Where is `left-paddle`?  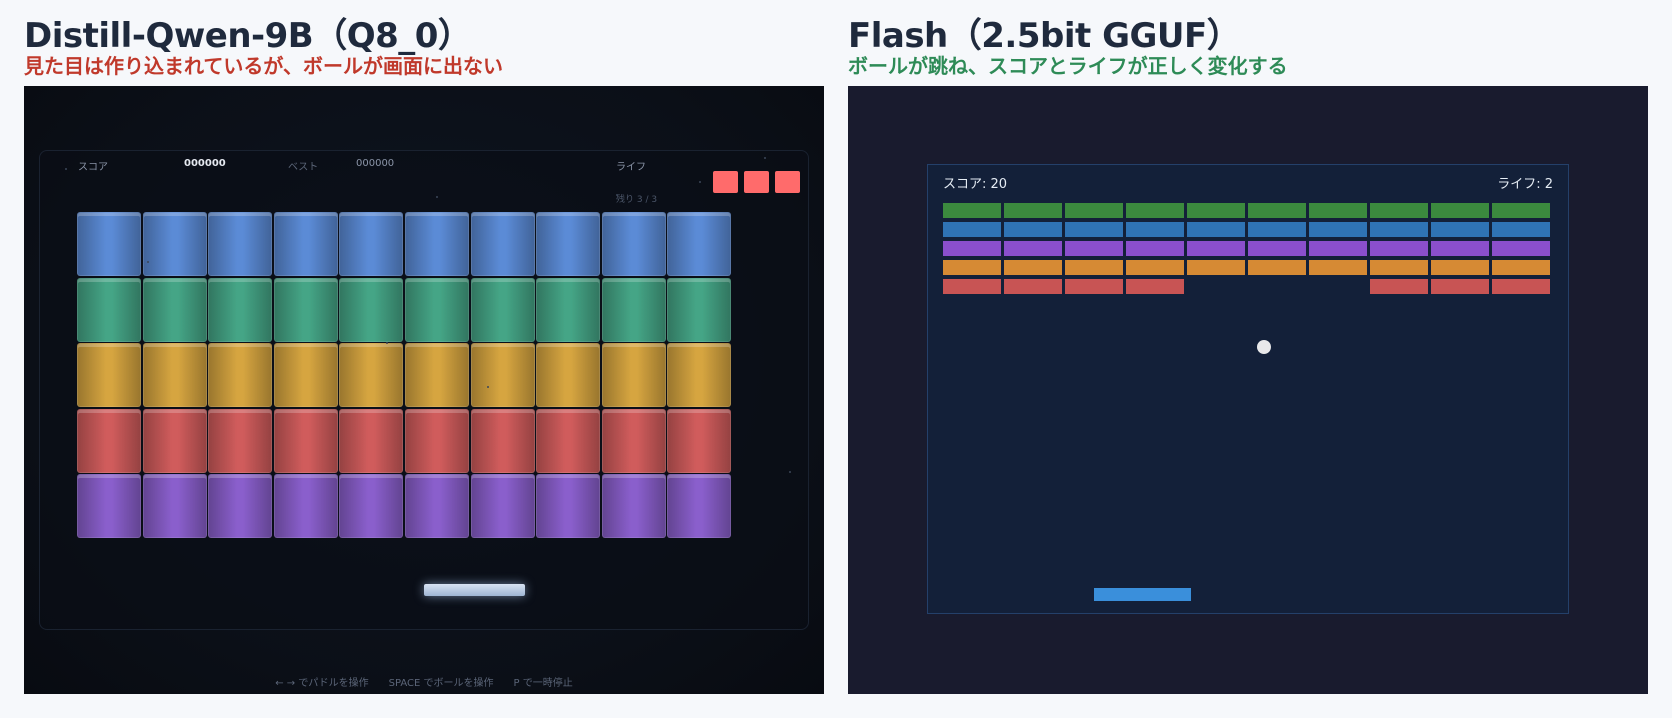 left-paddle is located at coordinates (474, 590).